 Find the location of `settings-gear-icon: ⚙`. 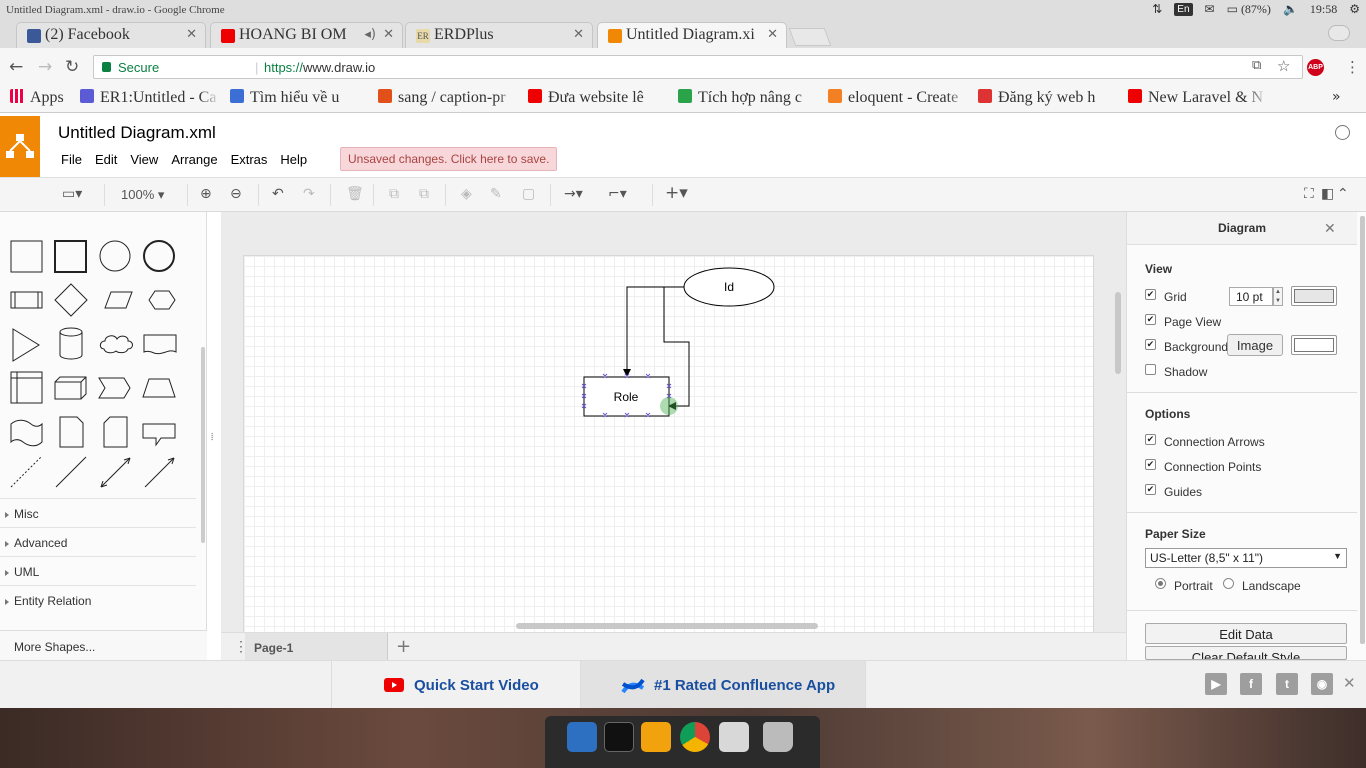

settings-gear-icon: ⚙ is located at coordinates (1354, 9).